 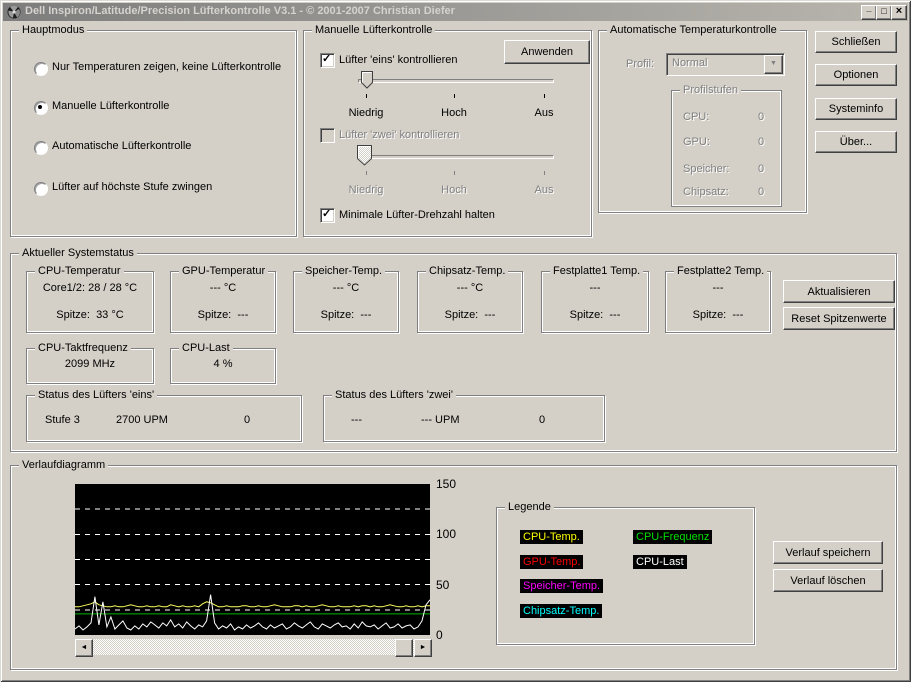 I want to click on stufen-cpu-value: 0, so click(x=761, y=117).